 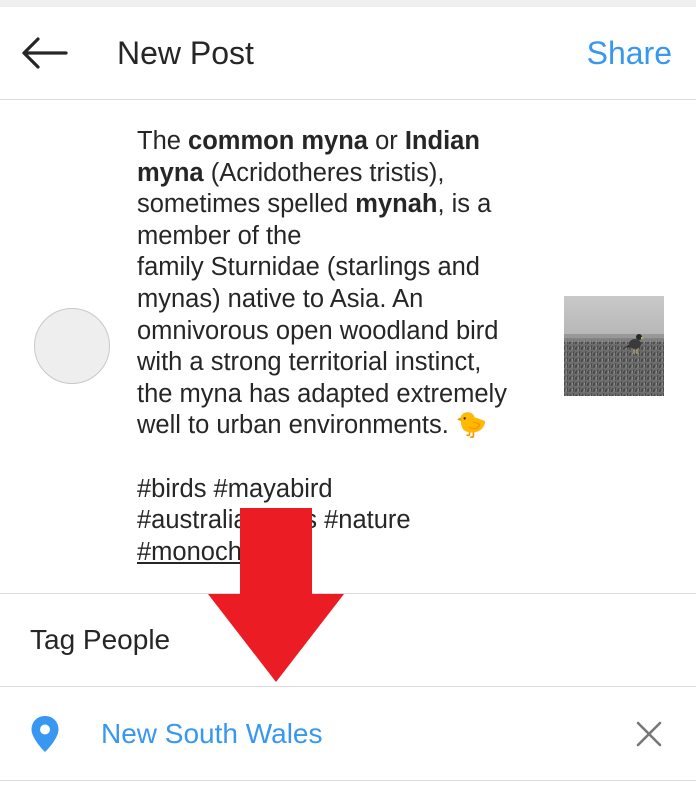 What do you see at coordinates (442, 141) in the screenshot?
I see `caption-bold-term: Indian` at bounding box center [442, 141].